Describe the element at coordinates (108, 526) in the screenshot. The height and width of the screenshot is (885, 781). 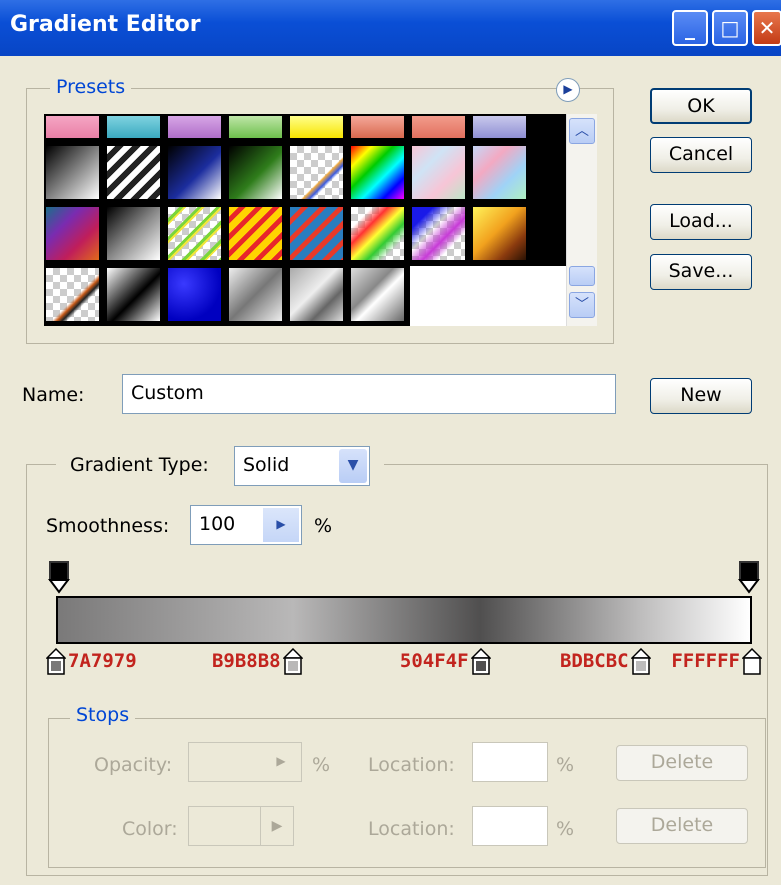
I see `smoothness-label: Smoothness:` at that location.